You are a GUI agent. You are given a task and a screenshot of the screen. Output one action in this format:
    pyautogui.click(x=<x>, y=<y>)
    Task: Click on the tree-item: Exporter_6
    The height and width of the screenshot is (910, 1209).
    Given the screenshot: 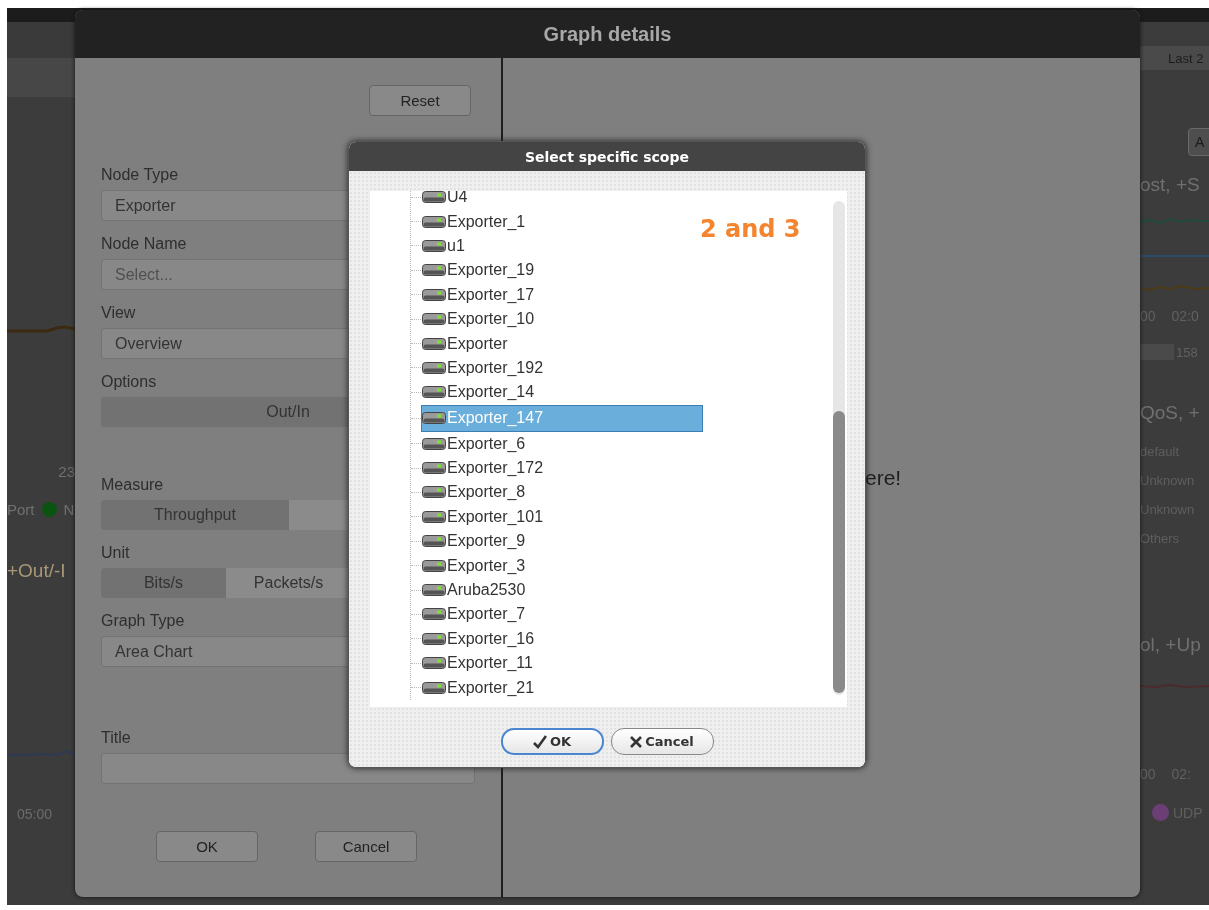 What is the action you would take?
    pyautogui.click(x=562, y=443)
    